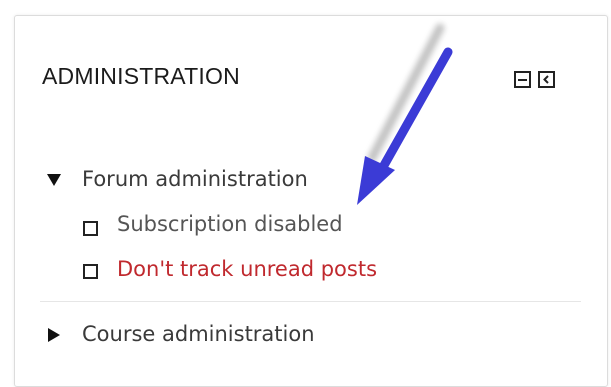  I want to click on expanded-arrow-icon, so click(54, 180).